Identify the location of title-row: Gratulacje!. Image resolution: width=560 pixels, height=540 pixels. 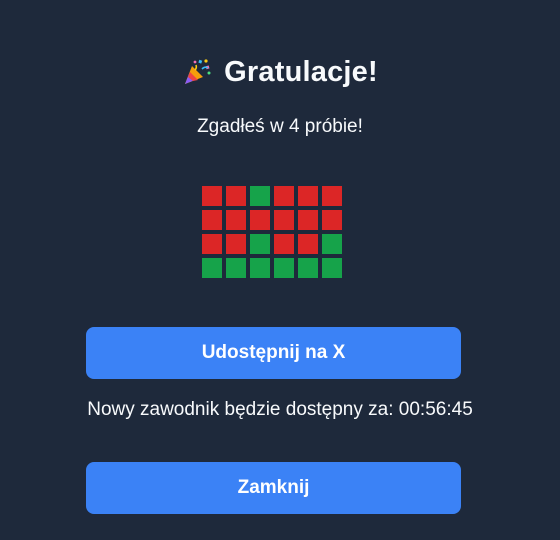
(280, 72).